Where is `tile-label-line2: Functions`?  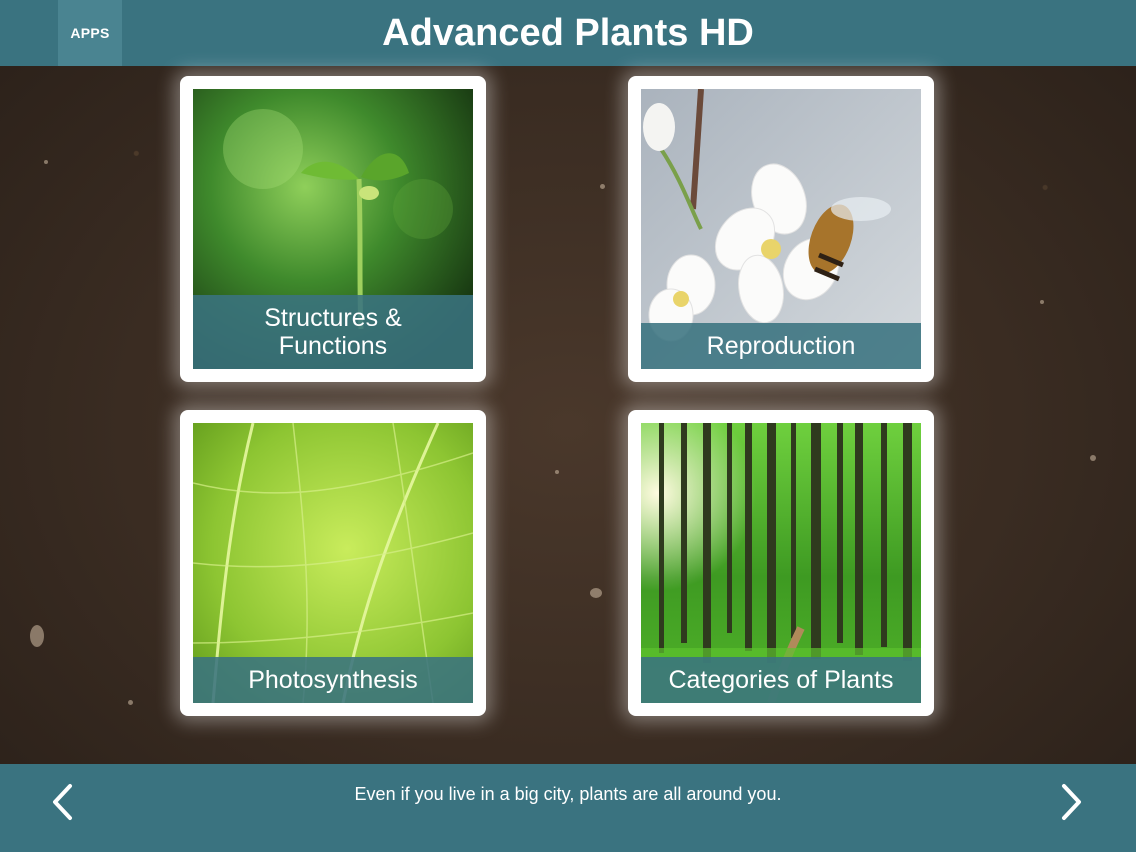 tile-label-line2: Functions is located at coordinates (333, 346).